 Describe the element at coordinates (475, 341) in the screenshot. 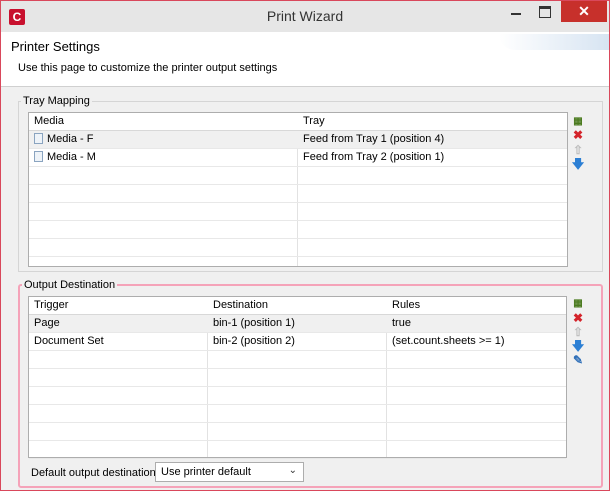

I see `rules-cell: (set.count.sheets >= 1)` at that location.